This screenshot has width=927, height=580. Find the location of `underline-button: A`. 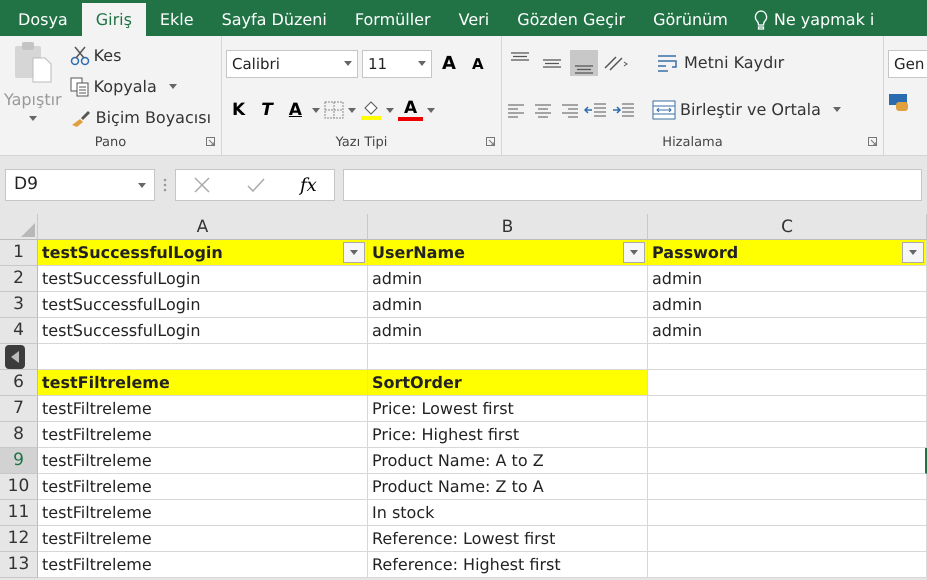

underline-button: A is located at coordinates (295, 111).